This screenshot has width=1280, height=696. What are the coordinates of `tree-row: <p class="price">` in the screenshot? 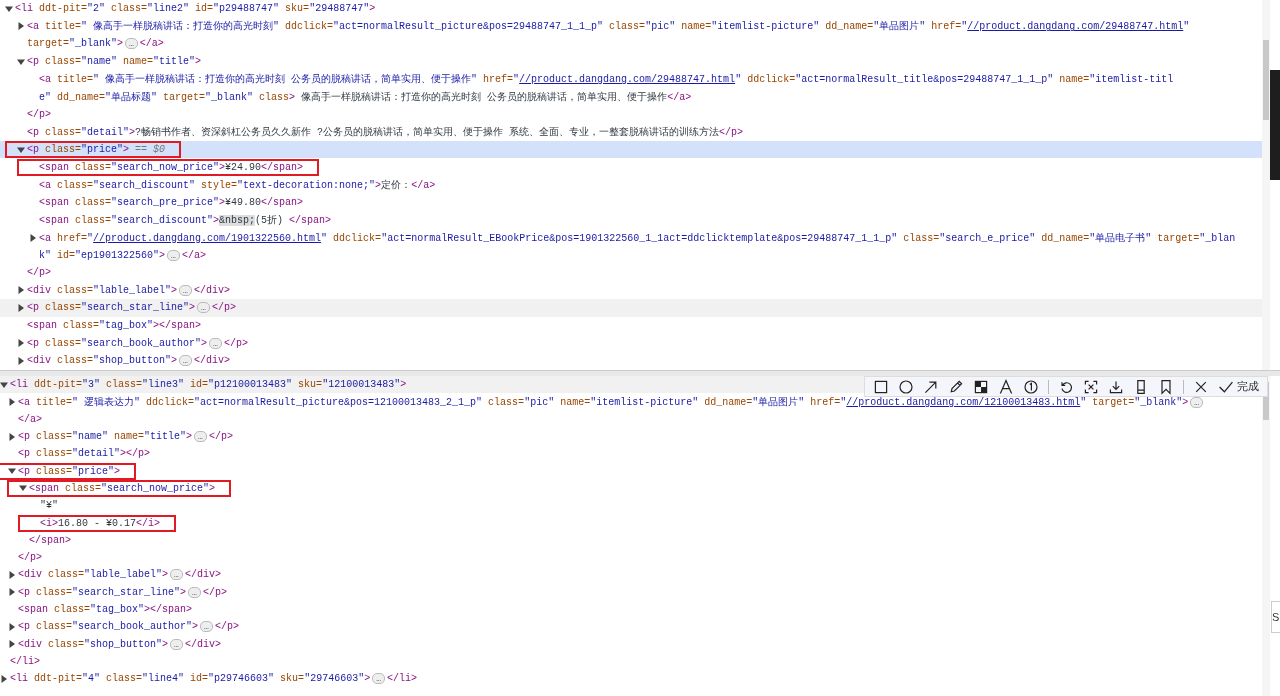 It's located at (631, 471).